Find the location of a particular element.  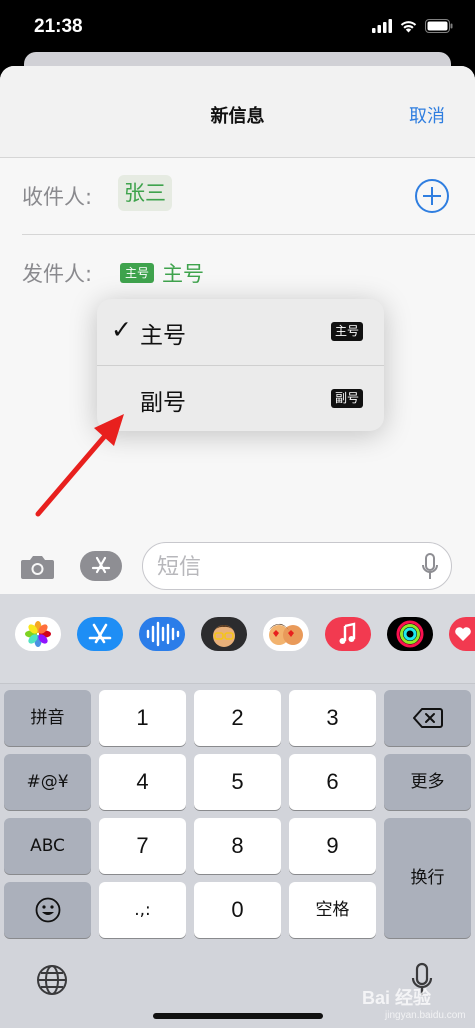

digital-touch-icon is located at coordinates (462, 634).